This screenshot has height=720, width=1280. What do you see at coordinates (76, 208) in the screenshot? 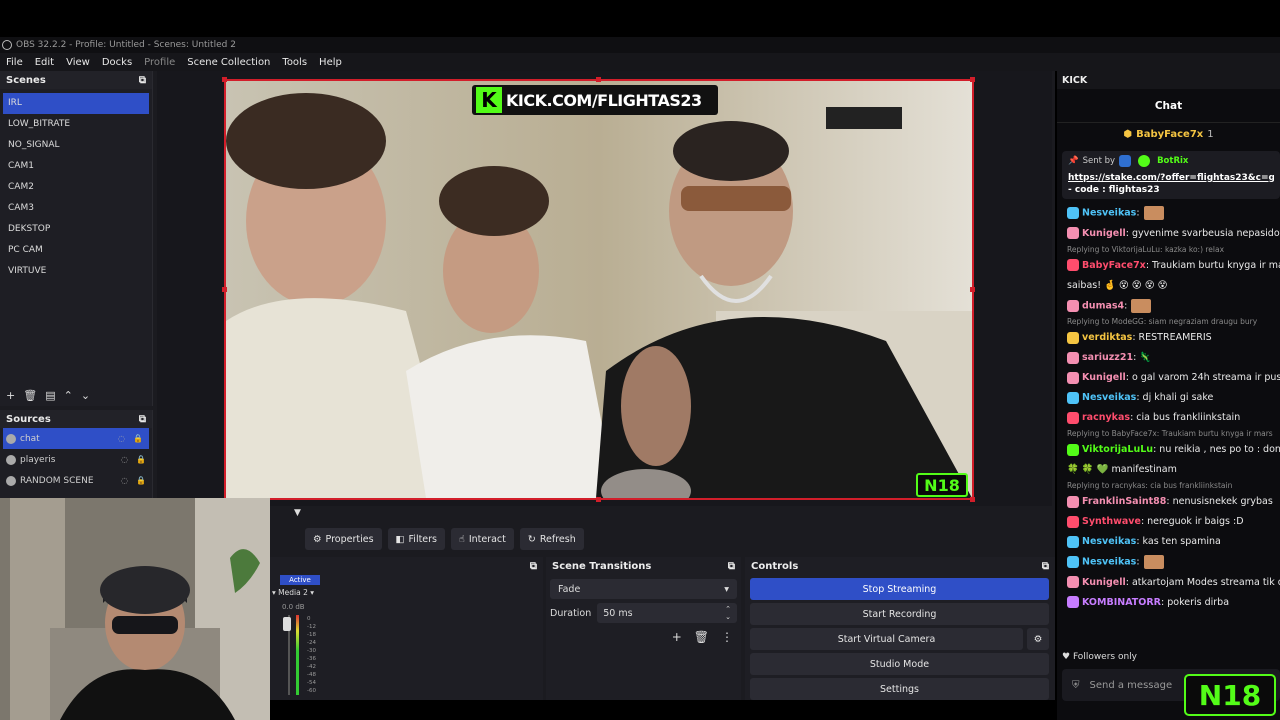
I see `scene-item-cam3: CAM3` at bounding box center [76, 208].